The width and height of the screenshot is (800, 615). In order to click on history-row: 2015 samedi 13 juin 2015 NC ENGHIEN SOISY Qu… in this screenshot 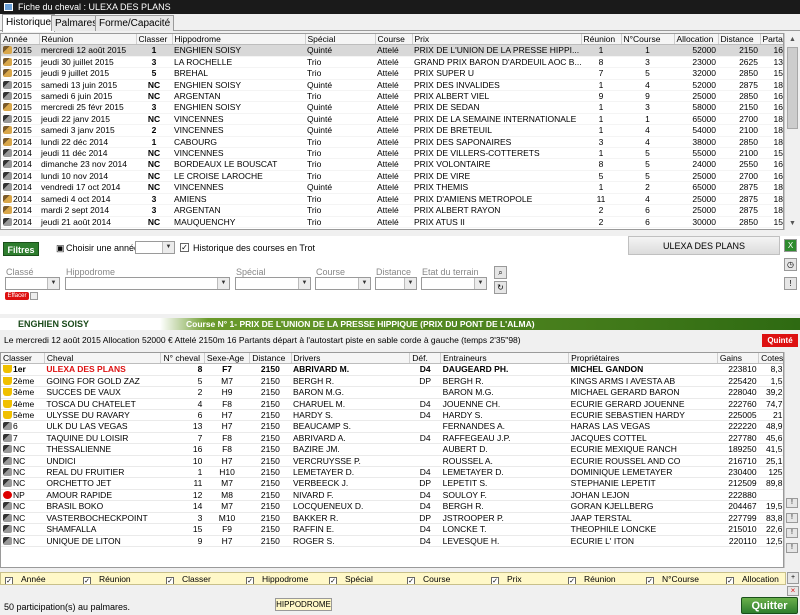, I will do `click(392, 85)`.